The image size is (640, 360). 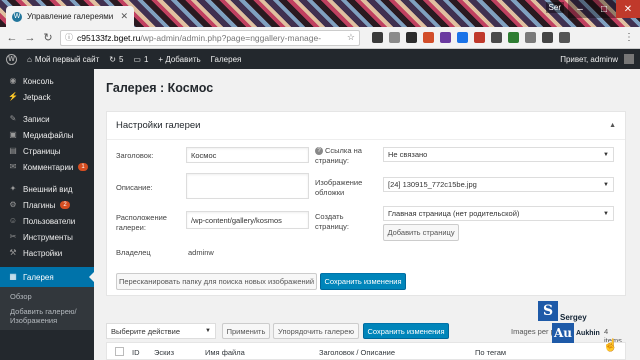 I want to click on sidebar-item-media: ▣ Медиафайлы, so click(x=47, y=135).